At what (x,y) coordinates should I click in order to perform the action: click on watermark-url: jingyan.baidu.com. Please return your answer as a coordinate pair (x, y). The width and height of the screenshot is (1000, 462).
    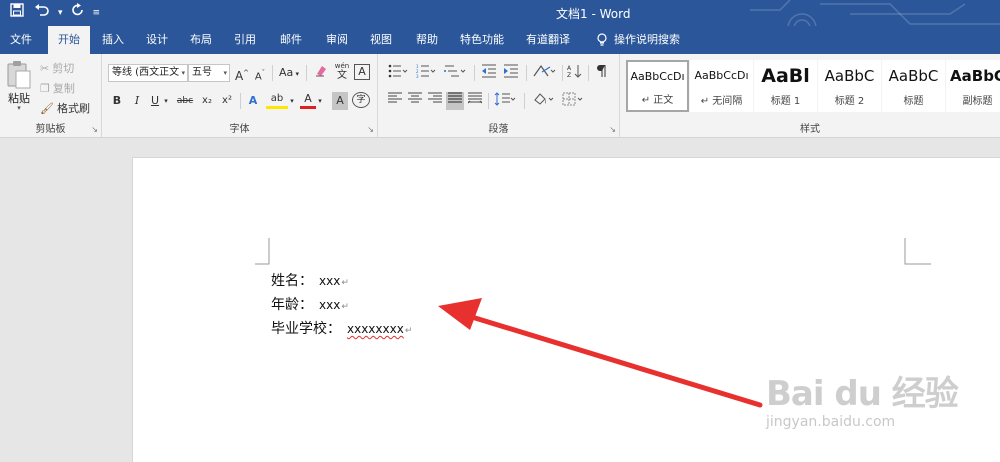
    Looking at the image, I should click on (831, 422).